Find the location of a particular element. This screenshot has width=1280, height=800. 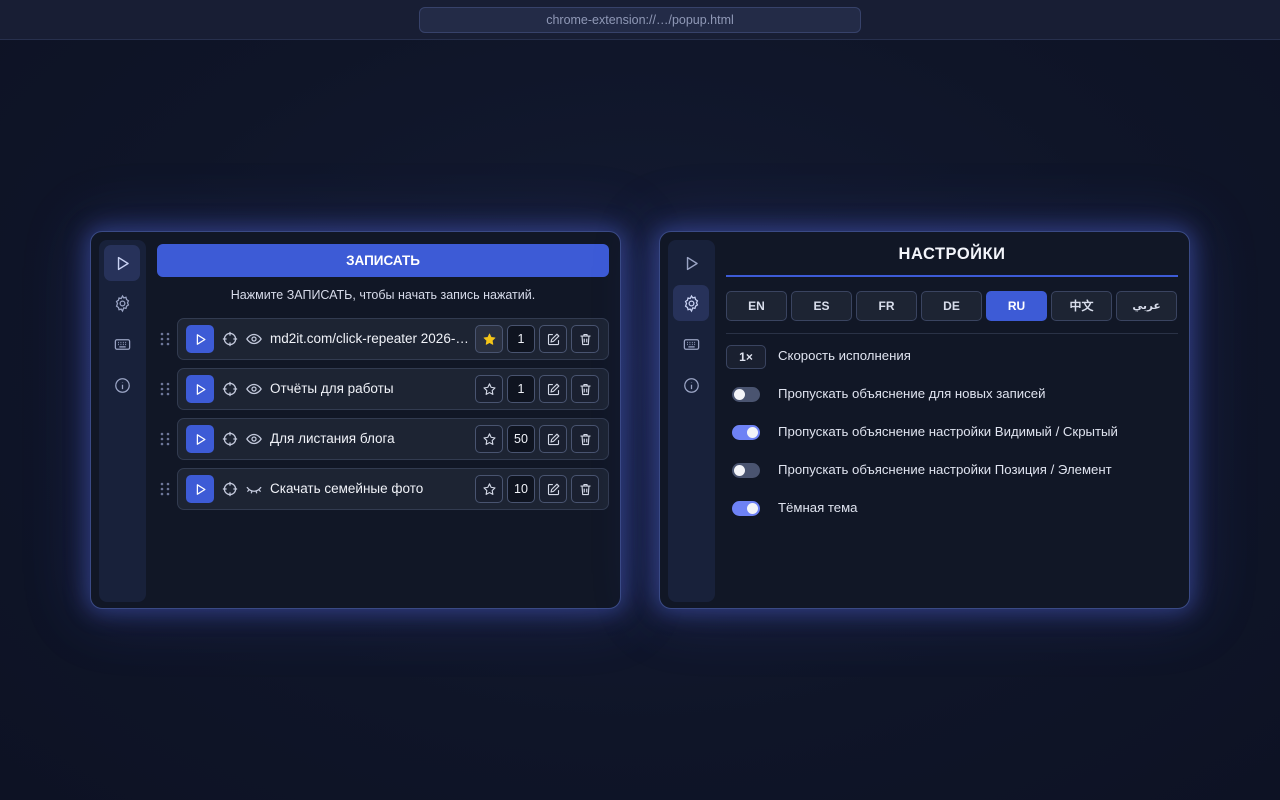

recording-title: Для листания блога is located at coordinates (332, 438).